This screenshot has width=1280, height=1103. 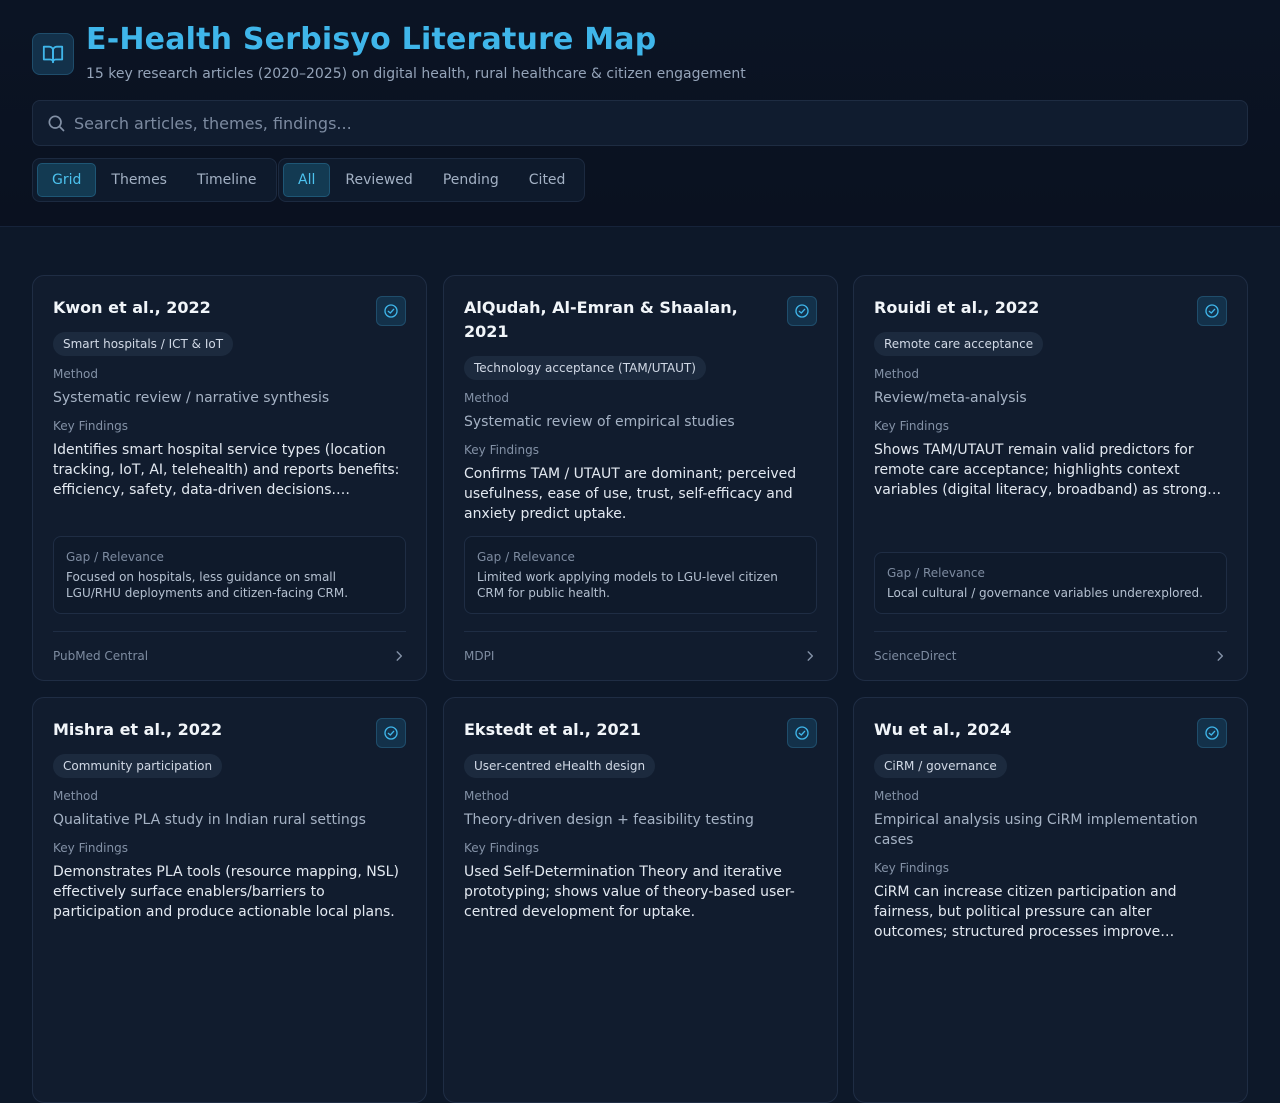 What do you see at coordinates (601, 319) in the screenshot?
I see `article-title: AlQudah, Al-Emran & Shaalan, 2021` at bounding box center [601, 319].